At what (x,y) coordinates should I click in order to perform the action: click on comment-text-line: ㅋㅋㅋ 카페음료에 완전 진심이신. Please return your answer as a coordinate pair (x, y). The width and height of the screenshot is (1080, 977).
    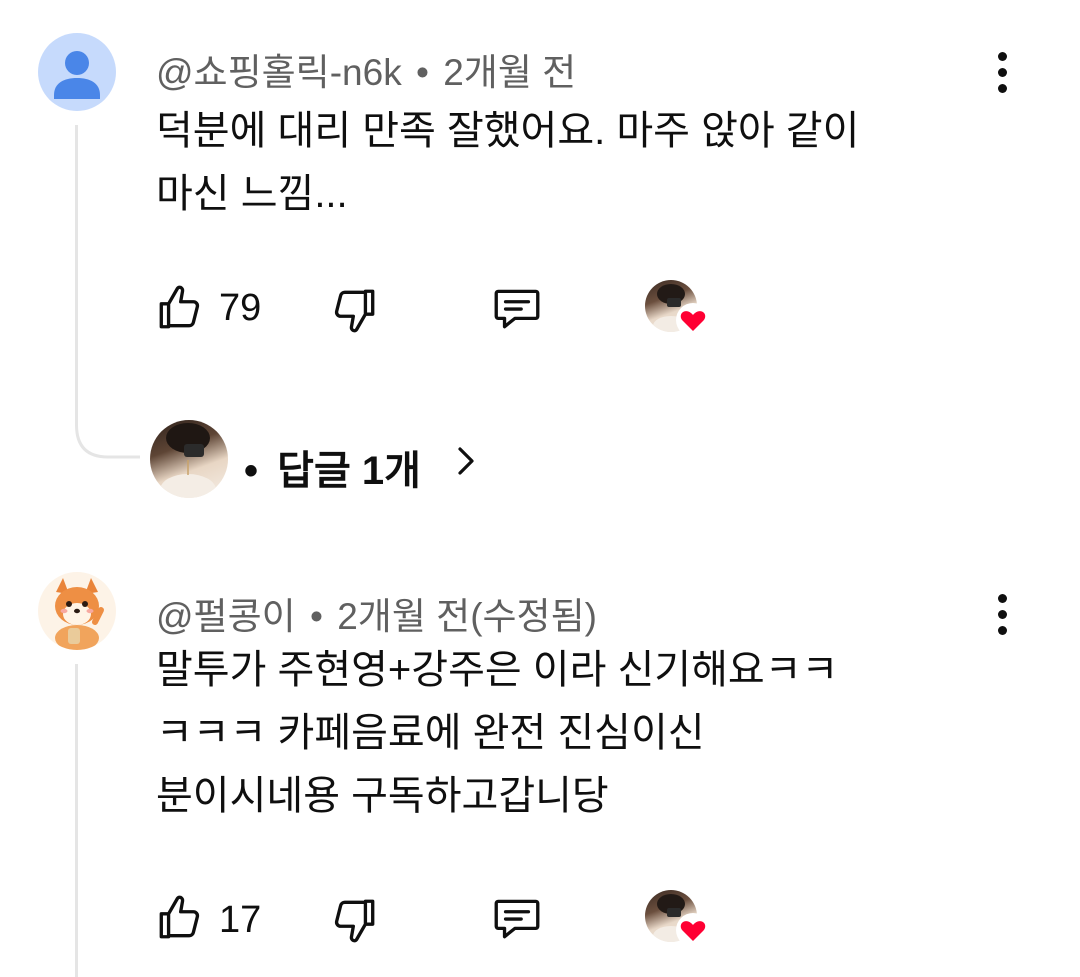
    Looking at the image, I should click on (430, 733).